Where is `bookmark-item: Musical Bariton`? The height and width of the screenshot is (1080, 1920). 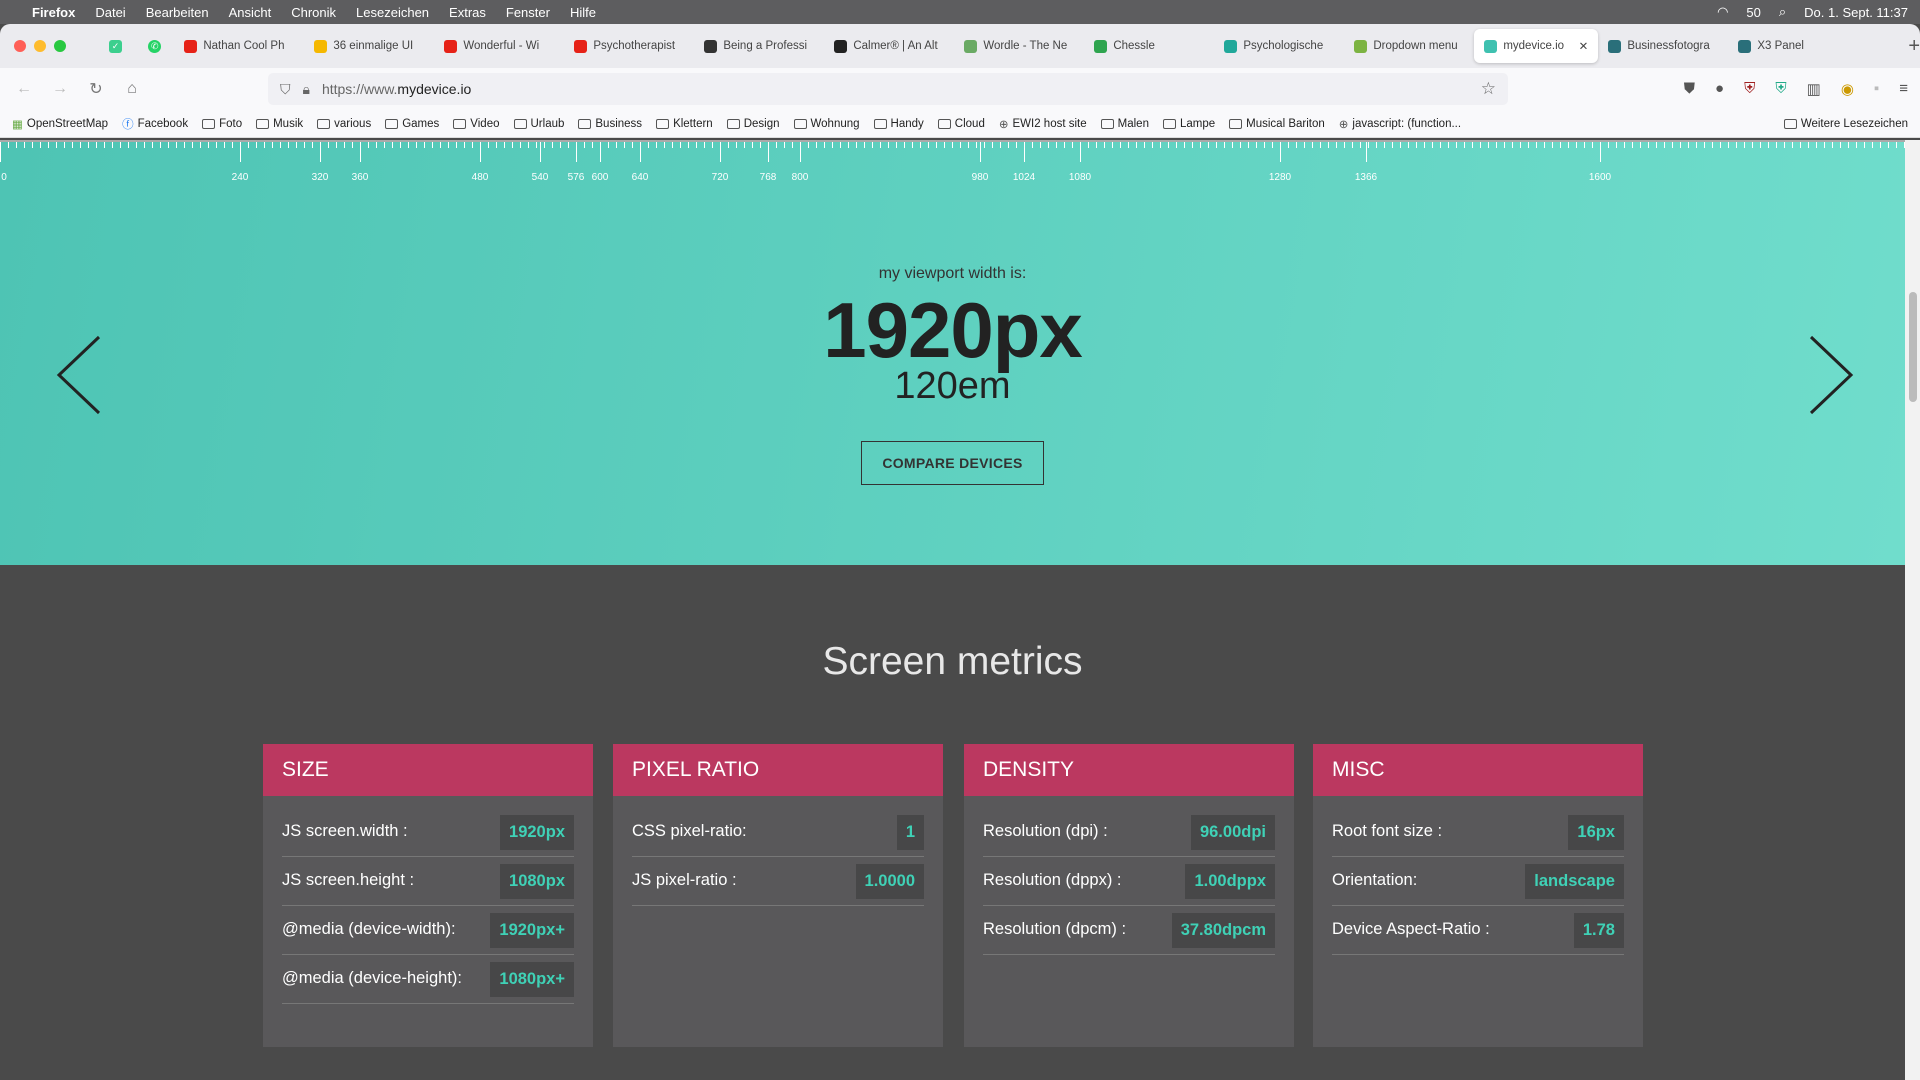
bookmark-item: Musical Bariton is located at coordinates (1277, 124).